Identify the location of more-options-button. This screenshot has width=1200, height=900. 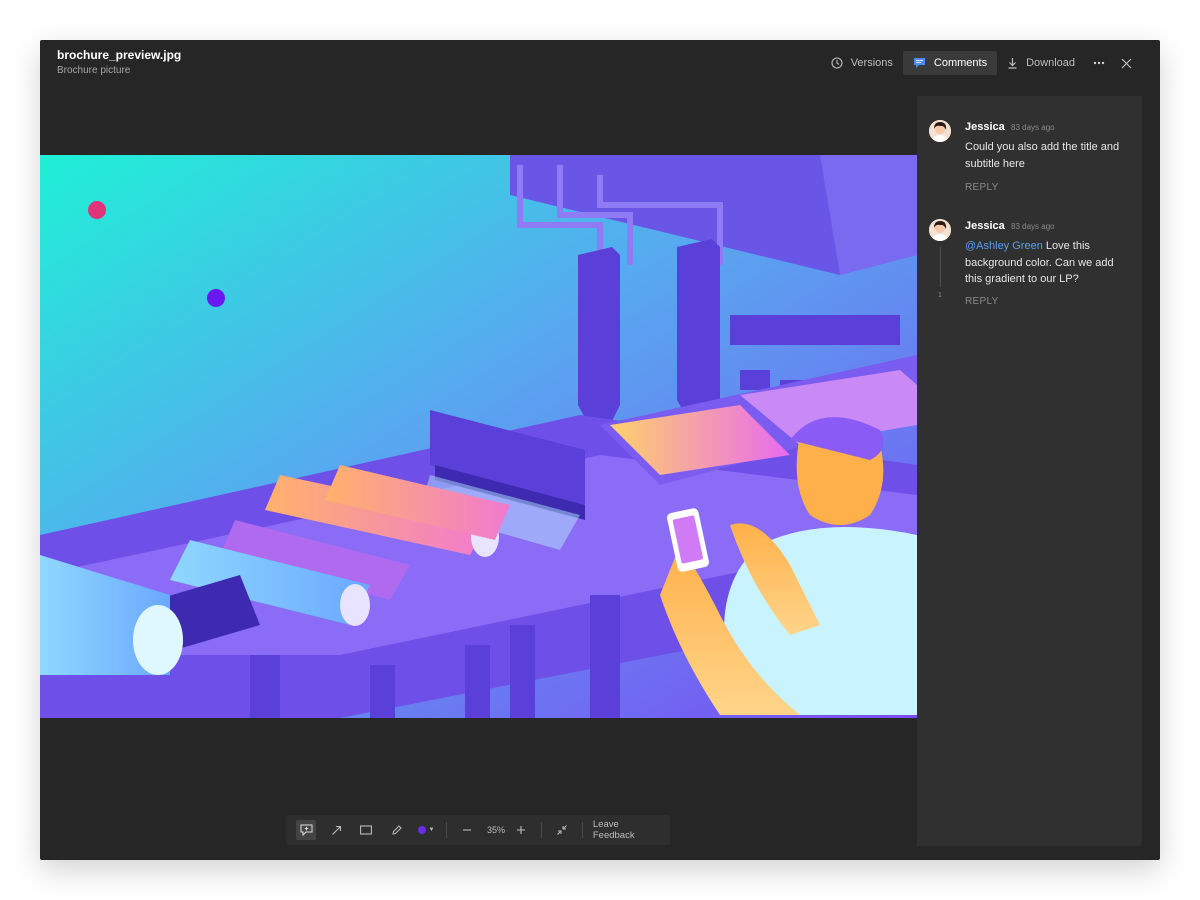
(1099, 63).